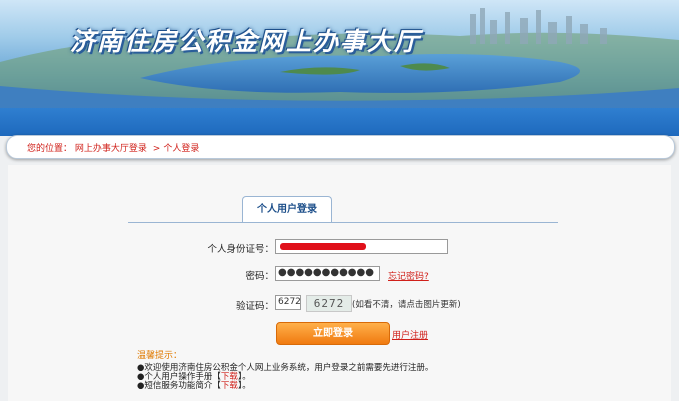 This screenshot has height=401, width=679. What do you see at coordinates (111, 149) in the screenshot?
I see `breadcrumb-home-link: 网上办事大厅登录` at bounding box center [111, 149].